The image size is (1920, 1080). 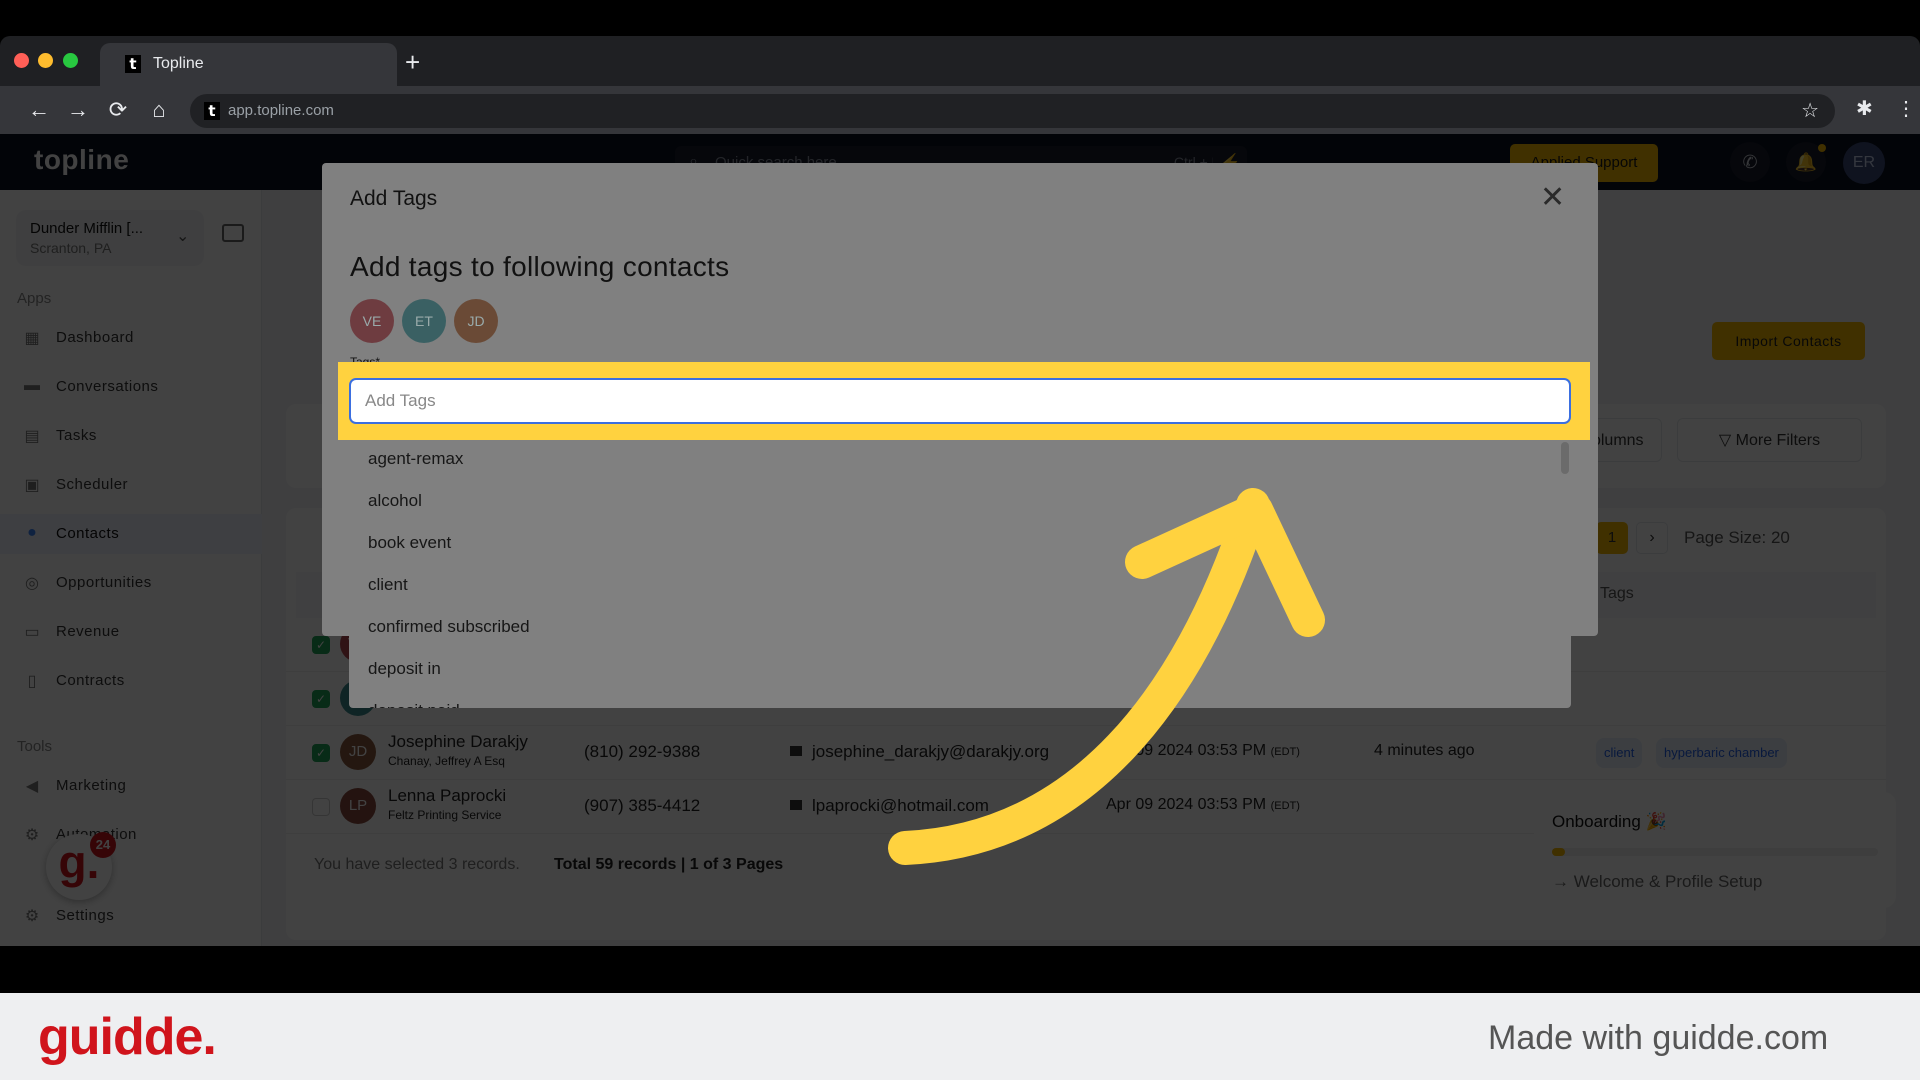 I want to click on tag-option-label: alcohol, so click(x=395, y=500).